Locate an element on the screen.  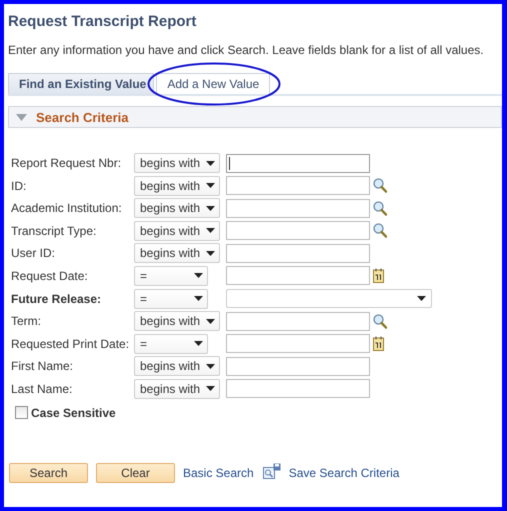
action-button: Clear is located at coordinates (135, 472).